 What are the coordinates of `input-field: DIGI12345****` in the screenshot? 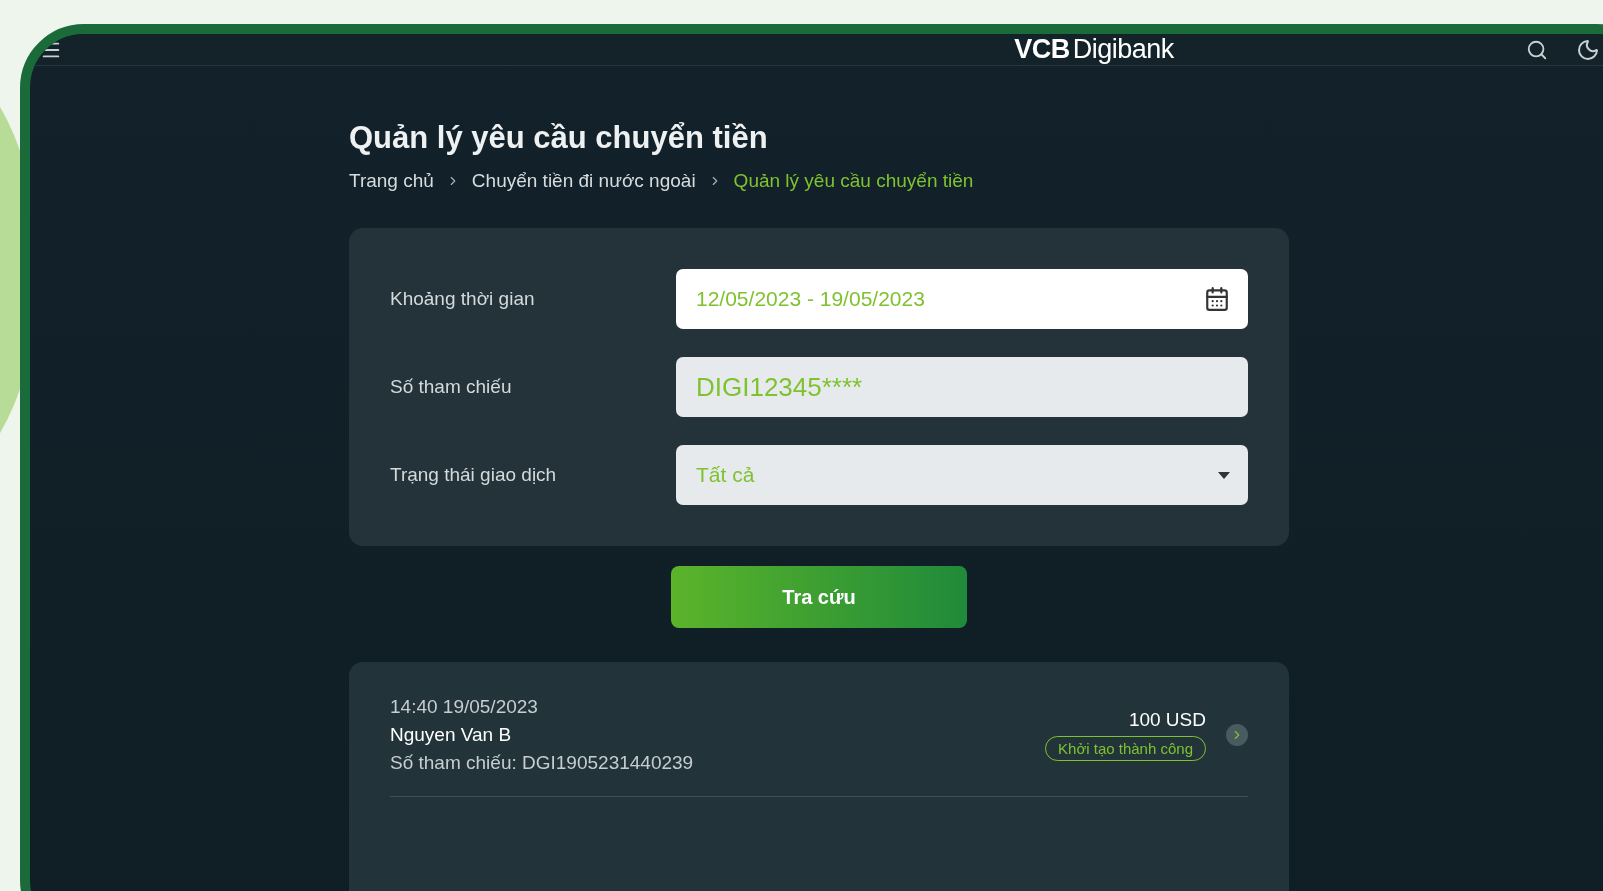 It's located at (962, 387).